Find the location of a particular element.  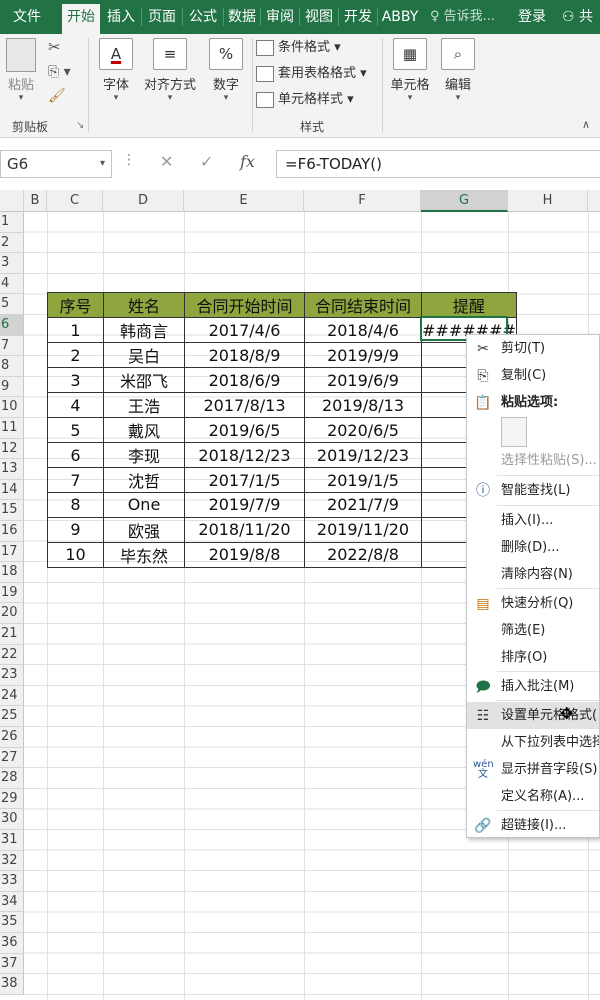

row-header: 24 is located at coordinates (12, 696).